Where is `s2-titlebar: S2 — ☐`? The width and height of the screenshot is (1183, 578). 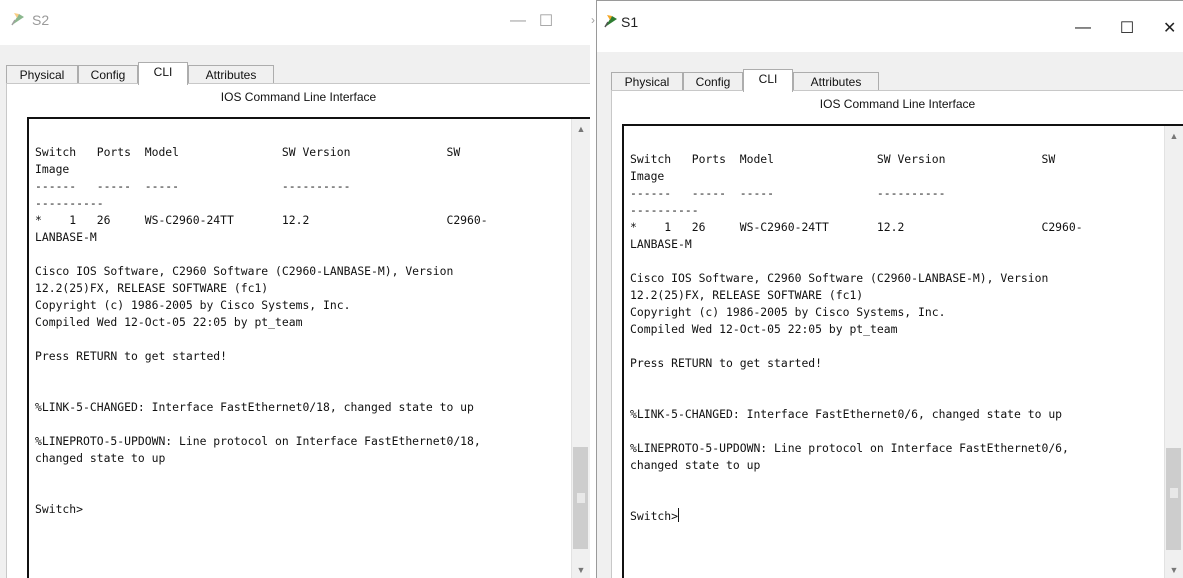 s2-titlebar: S2 — ☐ is located at coordinates (295, 21).